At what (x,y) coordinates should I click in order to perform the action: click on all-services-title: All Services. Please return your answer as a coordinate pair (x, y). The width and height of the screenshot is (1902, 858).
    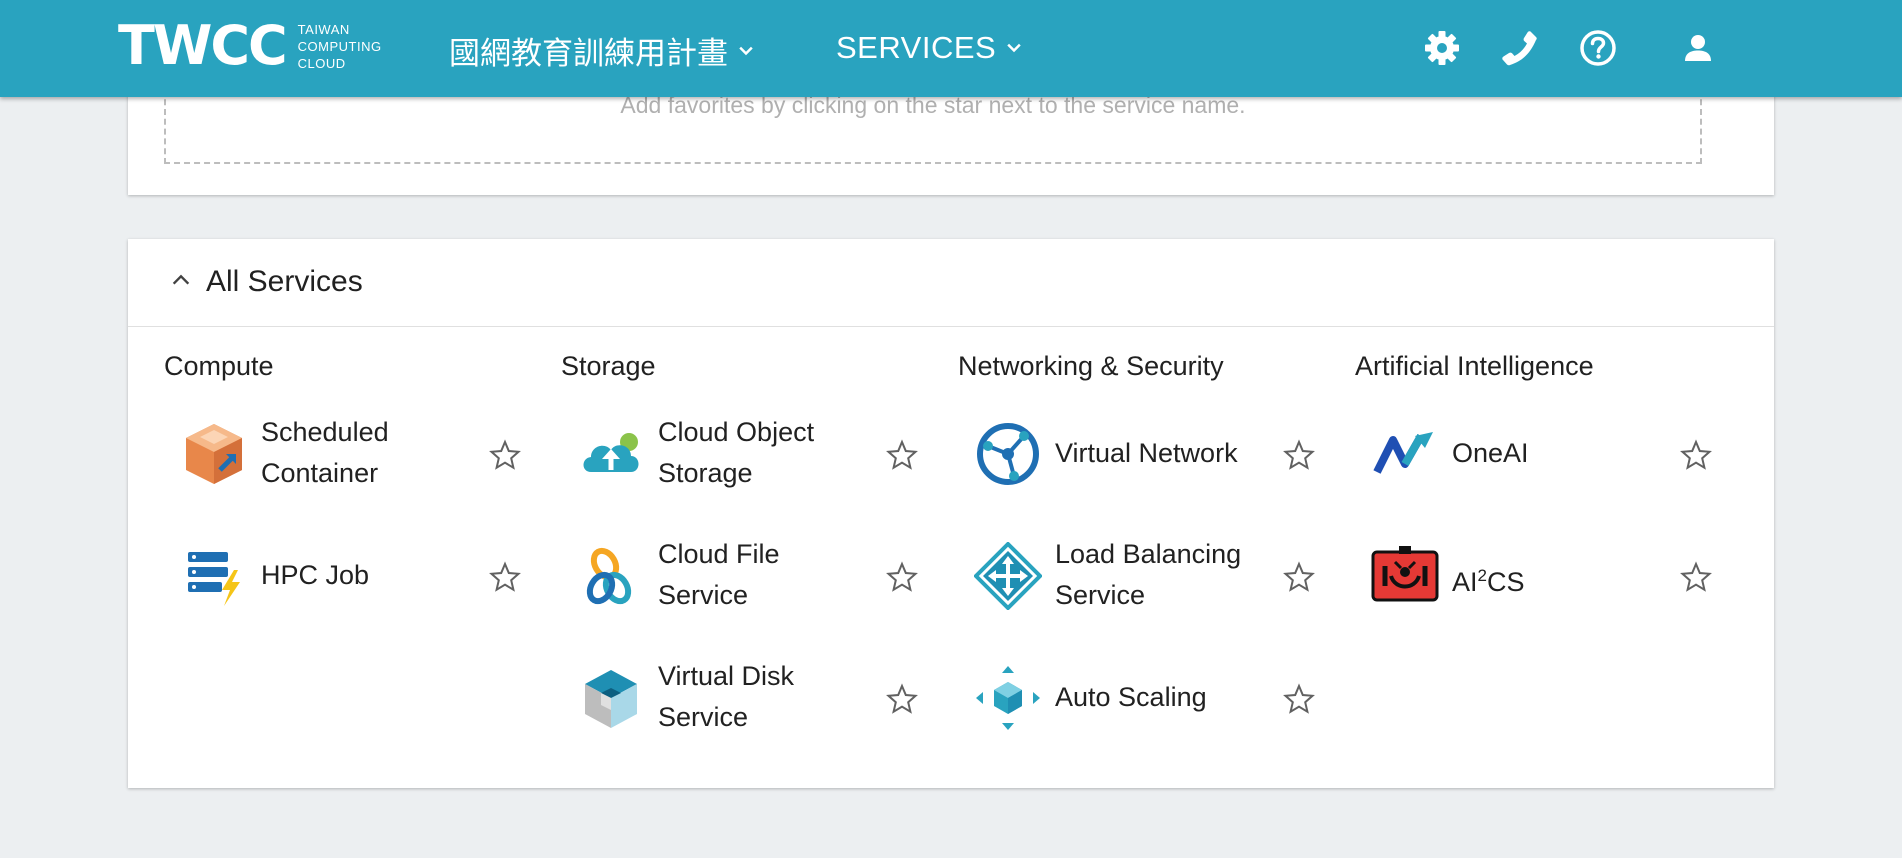
    Looking at the image, I should click on (284, 281).